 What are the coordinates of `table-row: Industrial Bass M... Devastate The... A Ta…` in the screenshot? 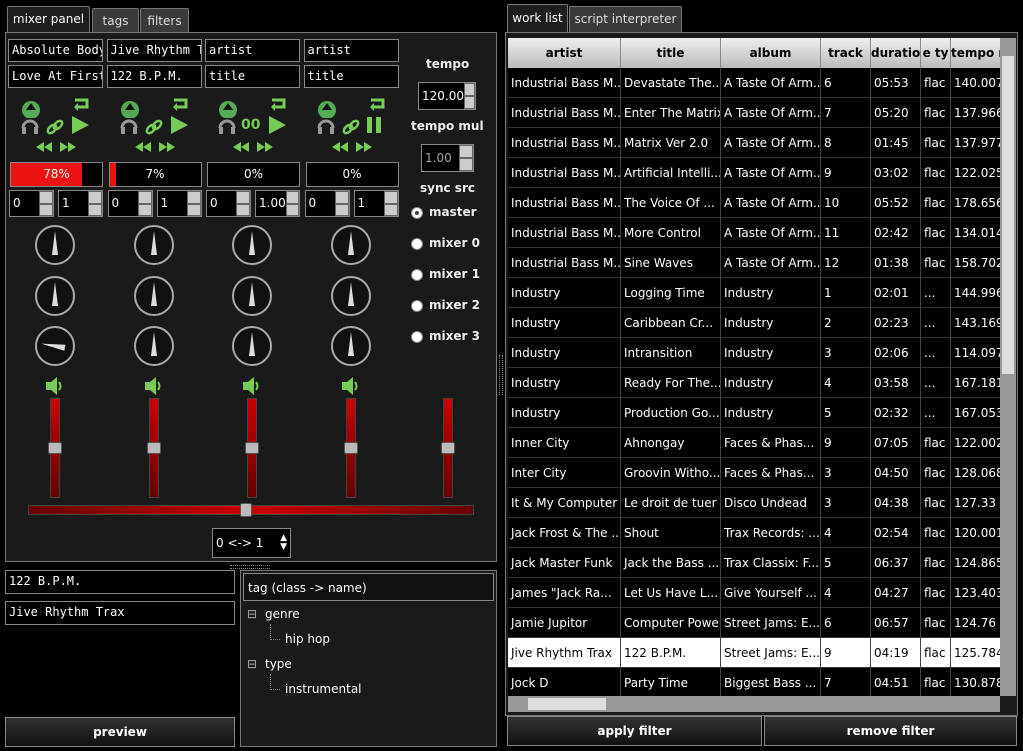 It's located at (754, 83).